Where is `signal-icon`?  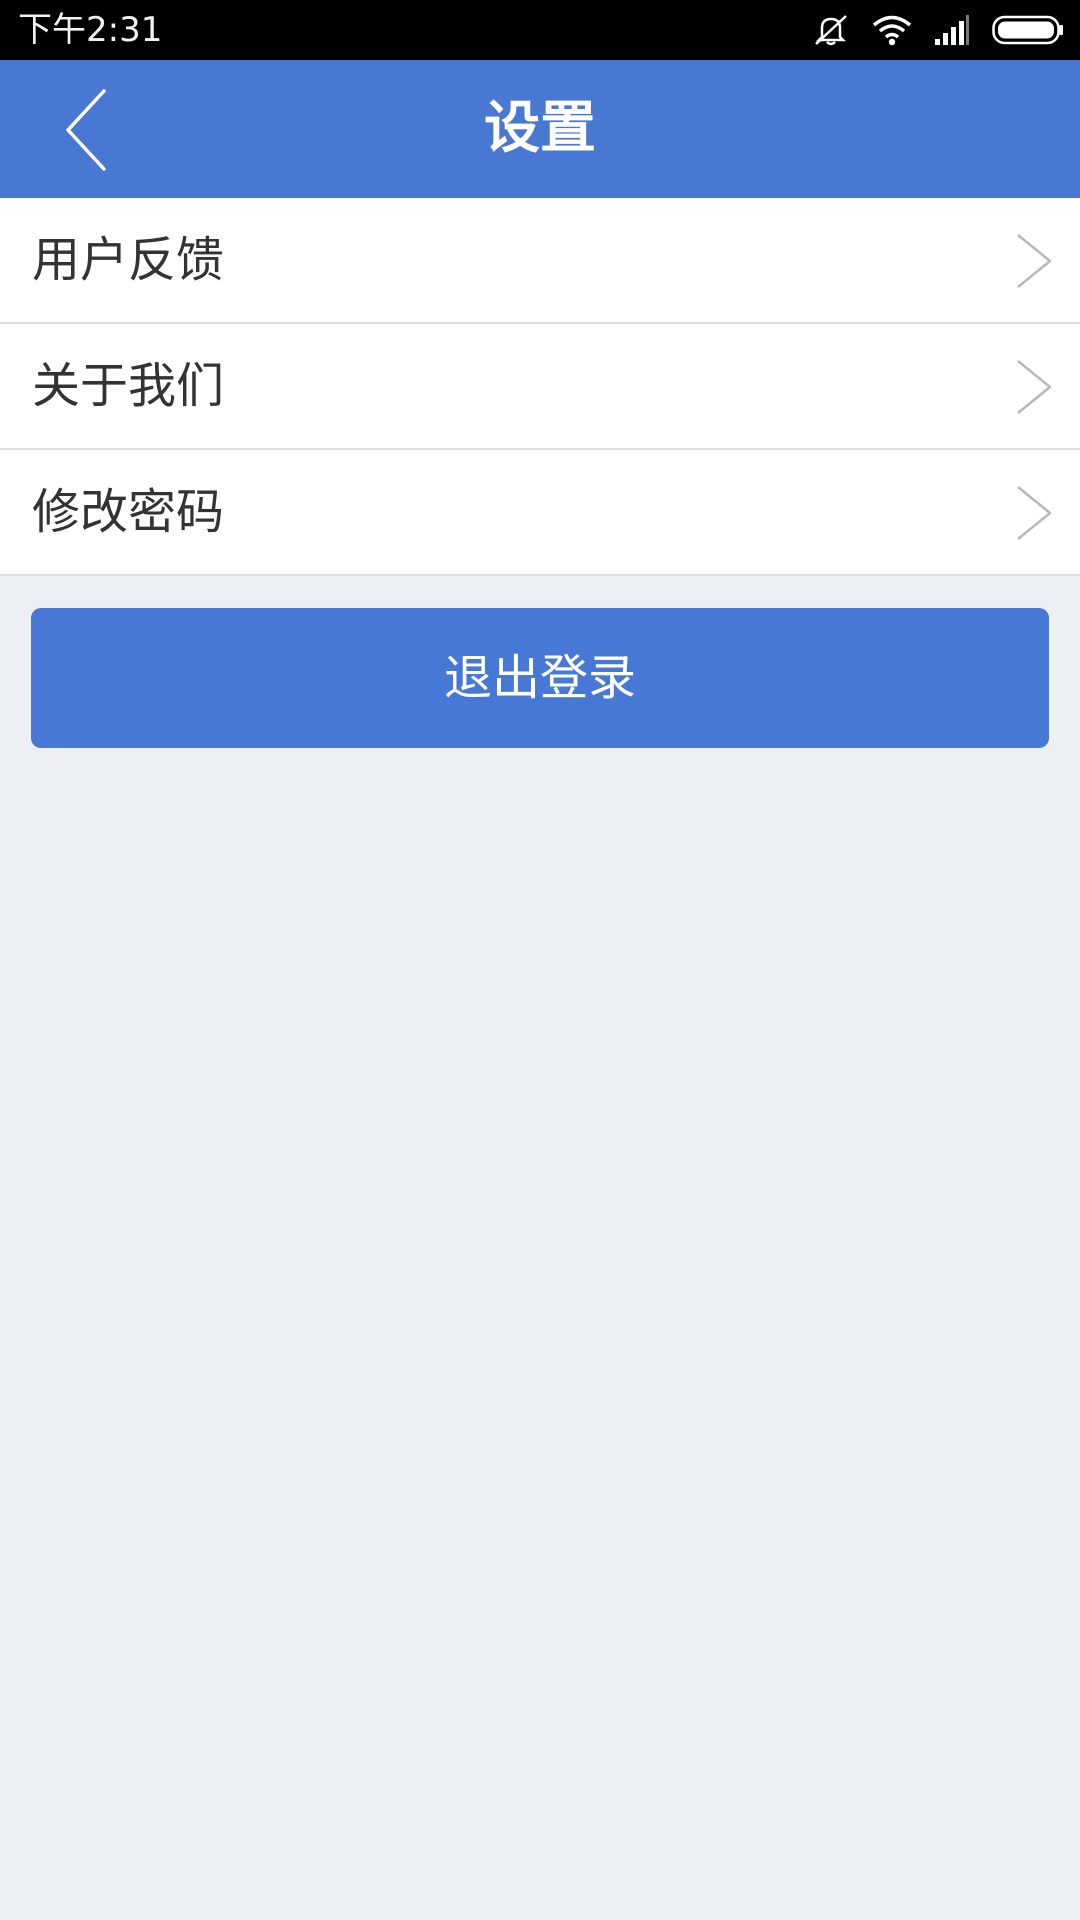 signal-icon is located at coordinates (952, 30).